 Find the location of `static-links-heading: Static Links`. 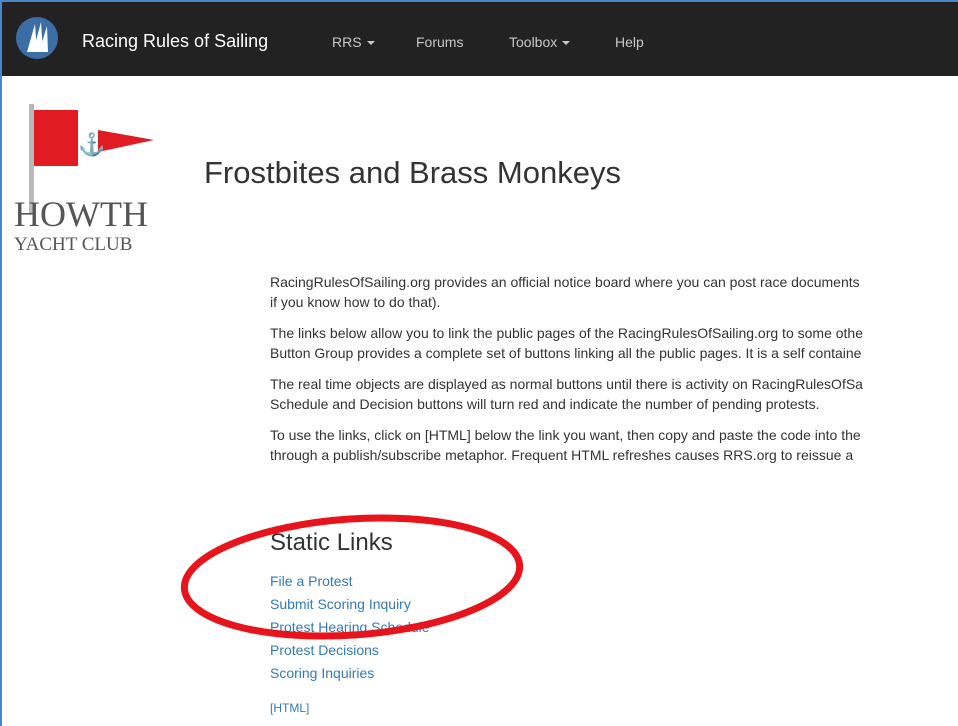

static-links-heading: Static Links is located at coordinates (331, 542).